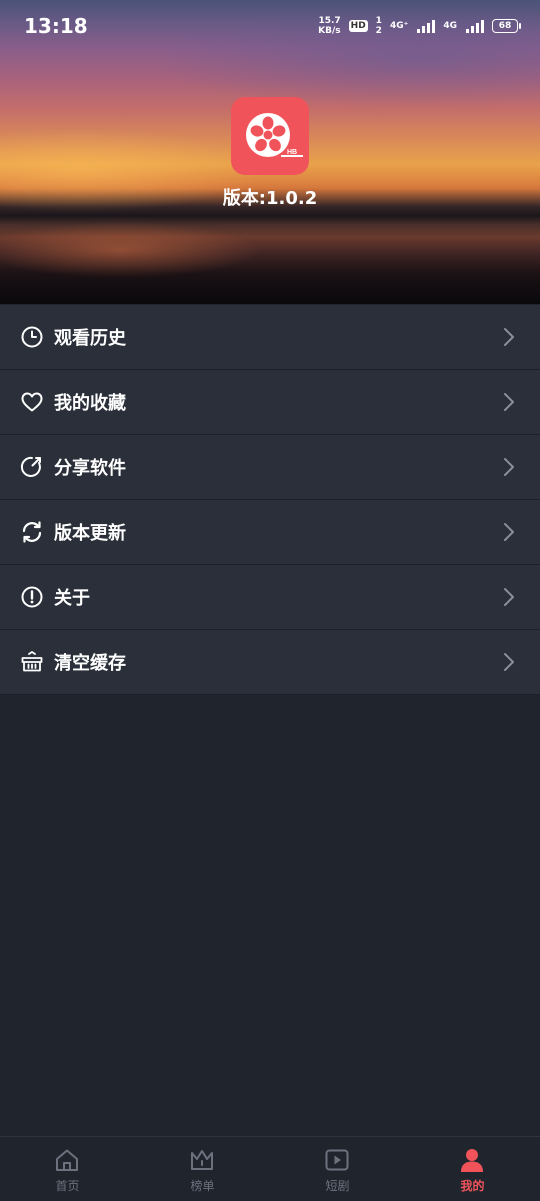 Image resolution: width=540 pixels, height=1201 pixels. I want to click on basket-icon, so click(32, 661).